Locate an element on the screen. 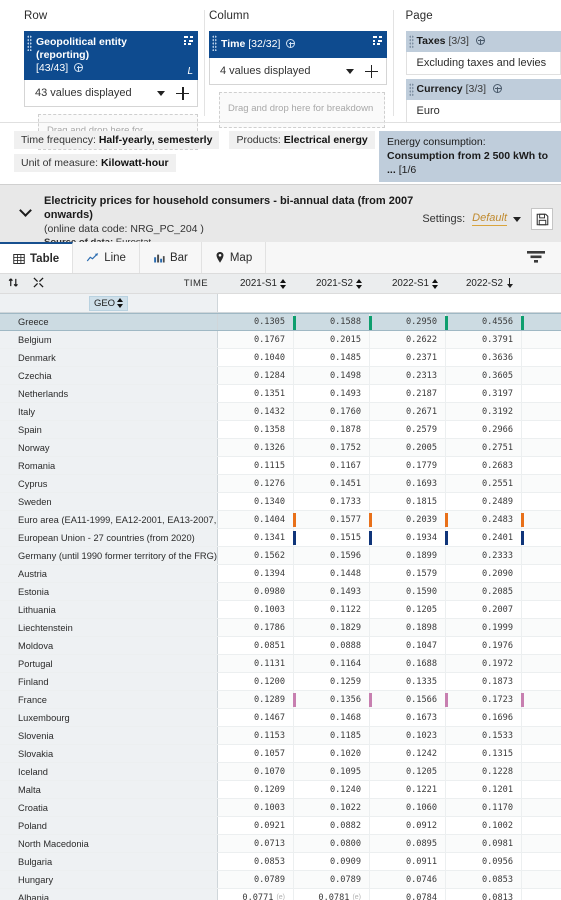 The height and width of the screenshot is (900, 561). table-row: Liechtenstein 0.1786 0.1829 0.1898 0.1999 is located at coordinates (280, 628).